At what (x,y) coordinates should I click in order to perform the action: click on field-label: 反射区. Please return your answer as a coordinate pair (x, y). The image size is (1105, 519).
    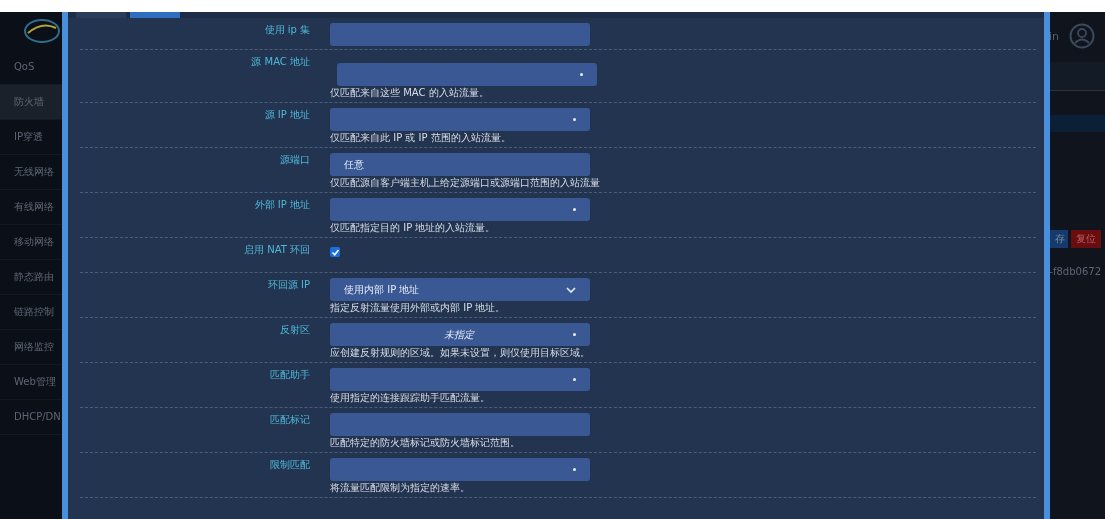
    Looking at the image, I should click on (295, 330).